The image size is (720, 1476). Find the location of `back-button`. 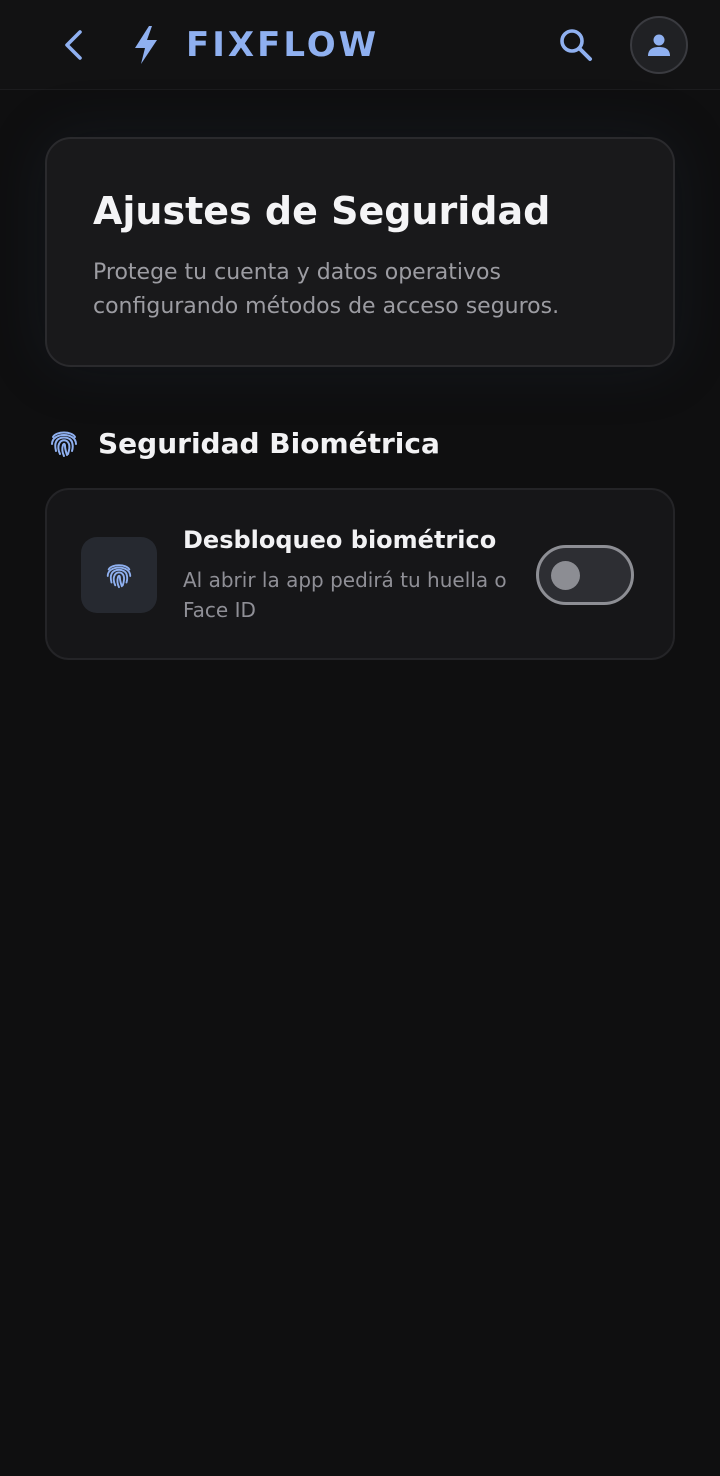

back-button is located at coordinates (75, 45).